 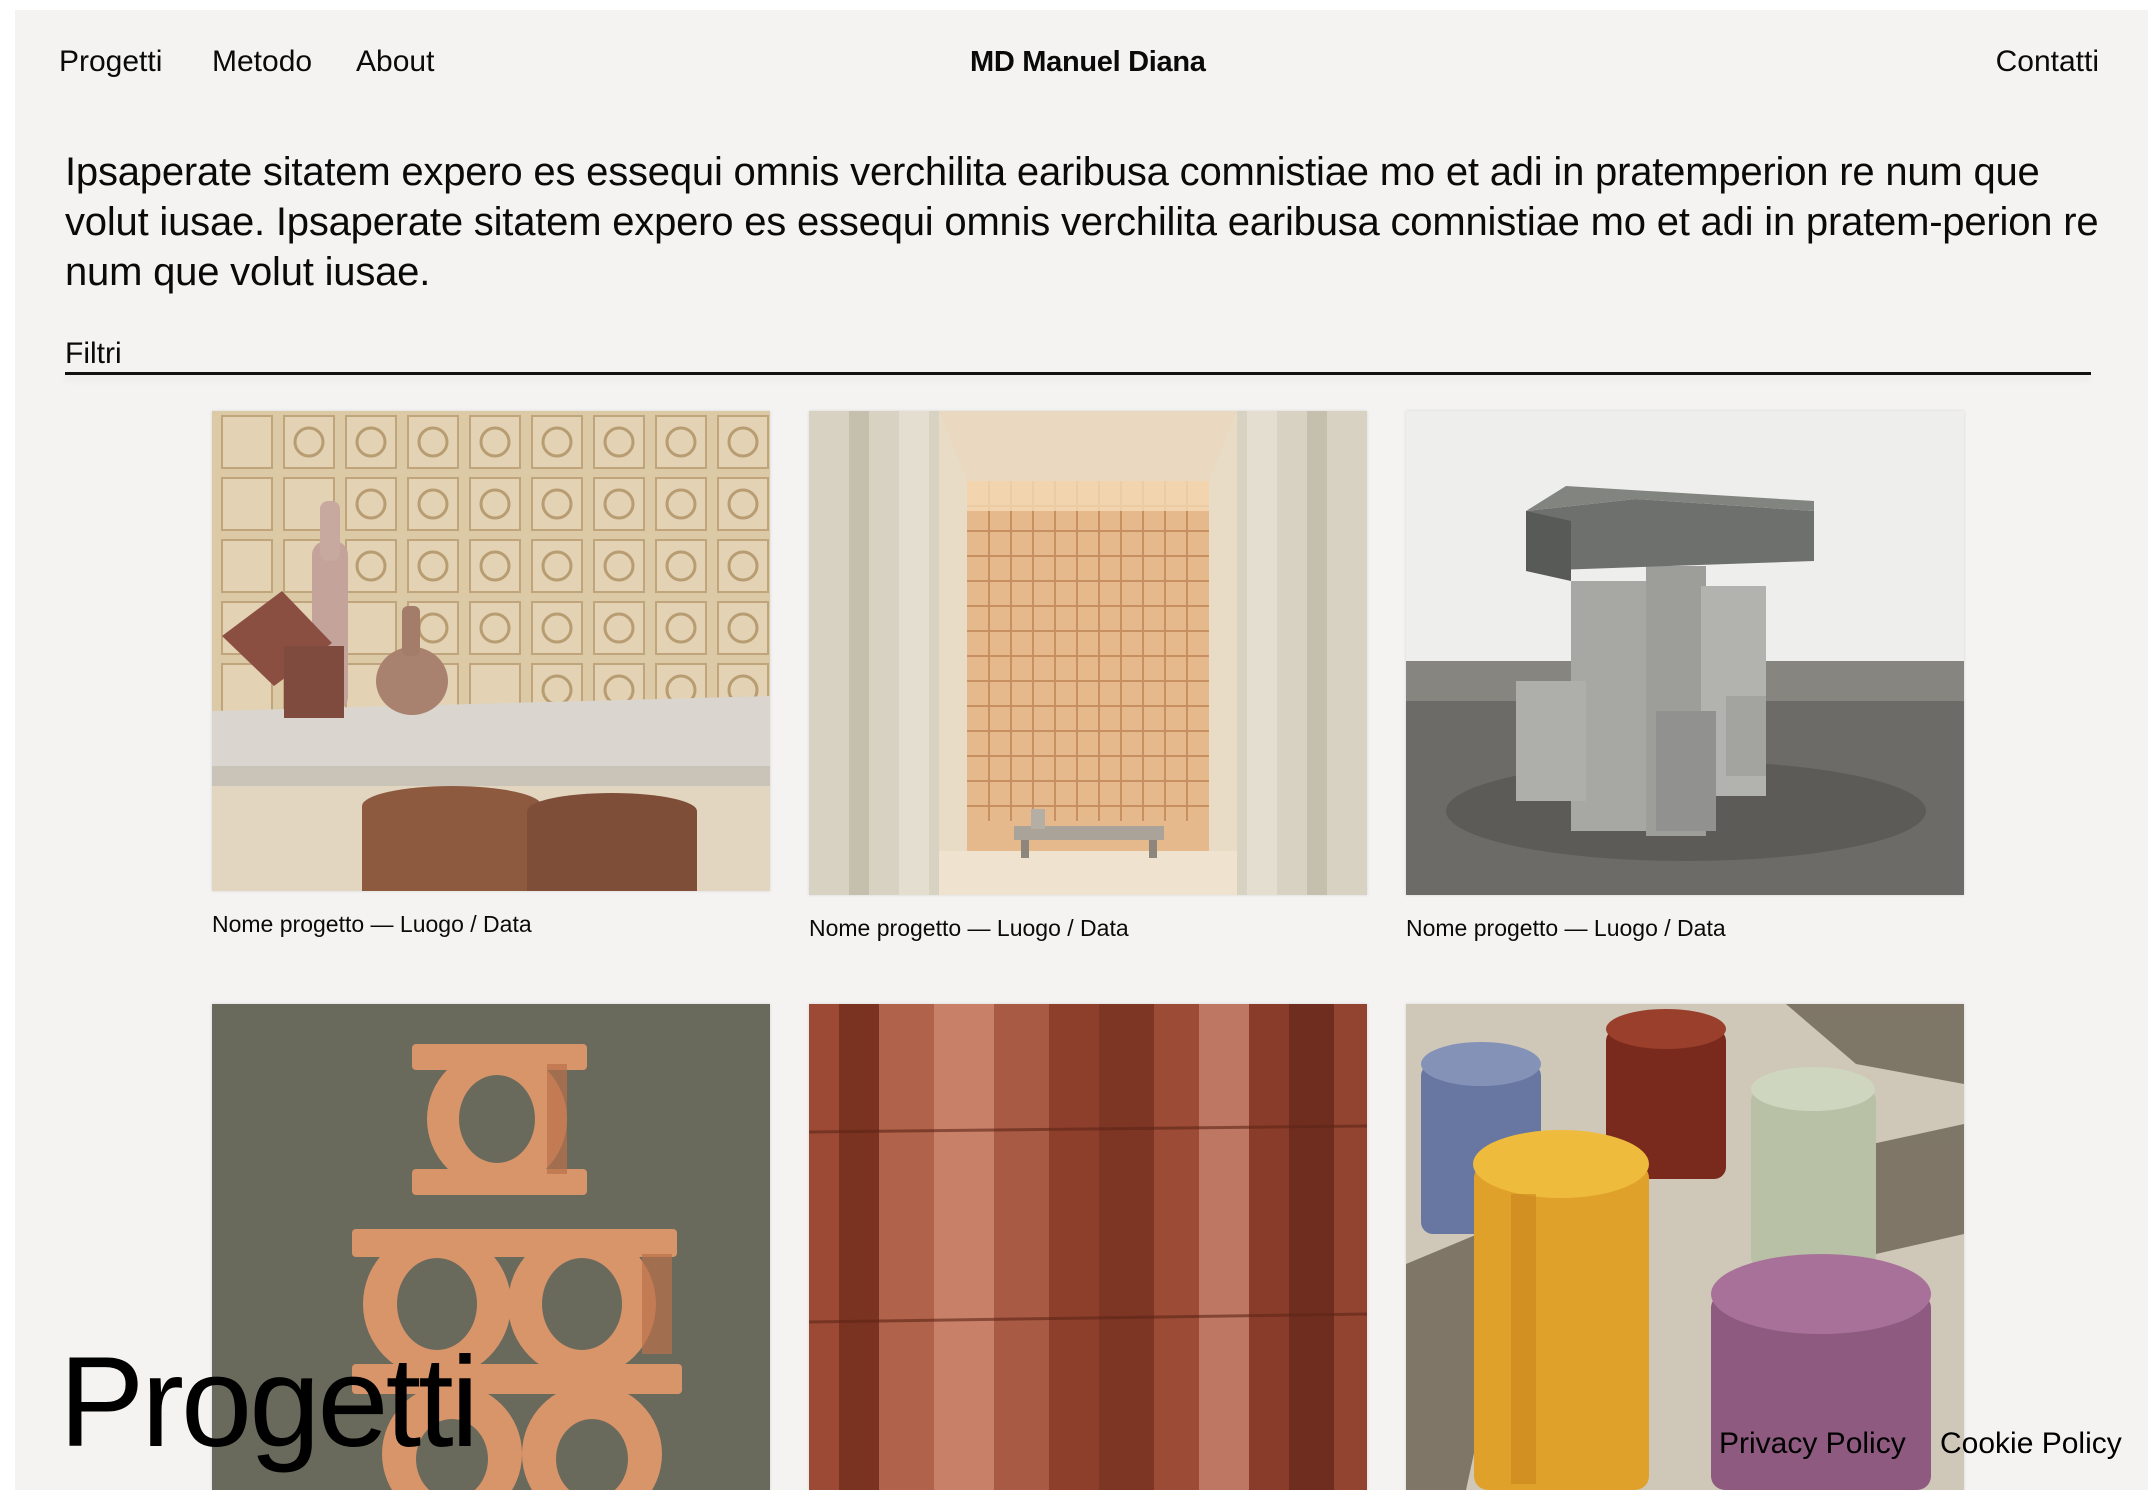 What do you see at coordinates (491, 651) in the screenshot?
I see `project-image-ceramic-wall` at bounding box center [491, 651].